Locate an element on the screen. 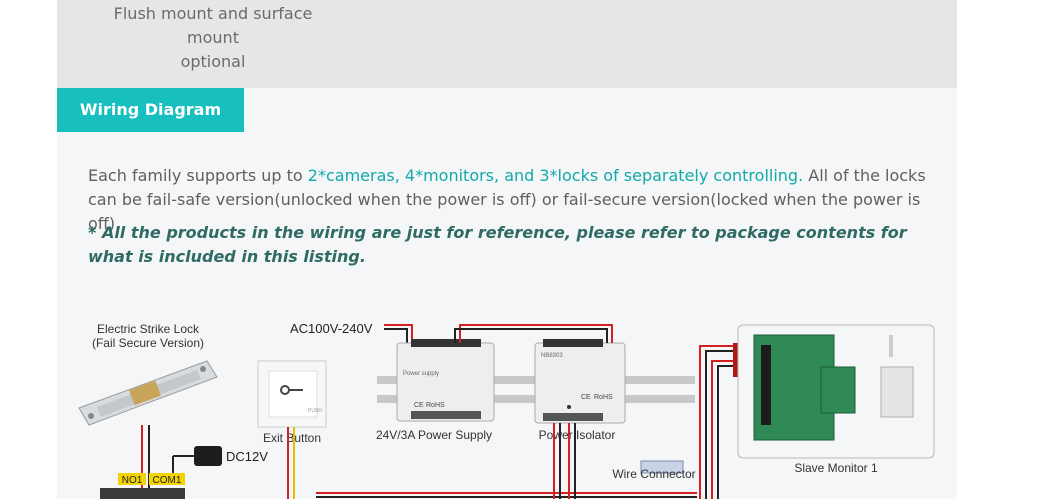  power-supply-unit: Power supply CE RoHS is located at coordinates (445, 380).